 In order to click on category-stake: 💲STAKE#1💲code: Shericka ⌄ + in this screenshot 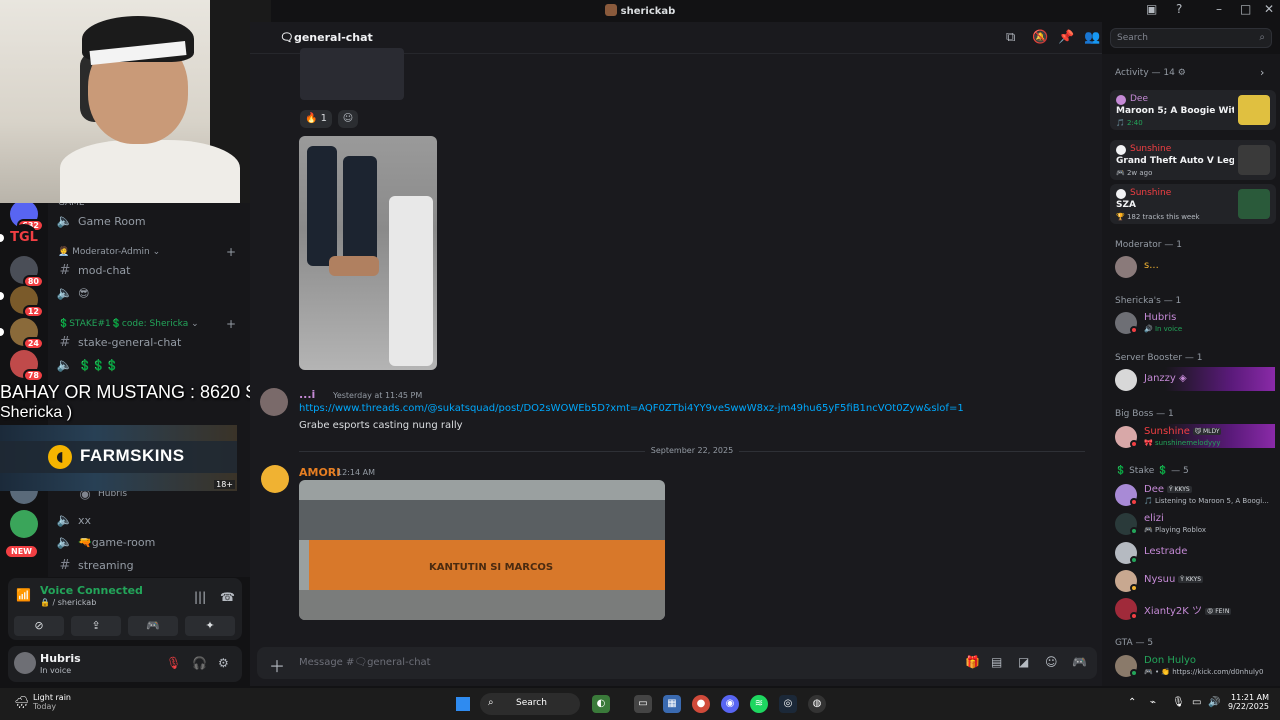, I will do `click(150, 324)`.